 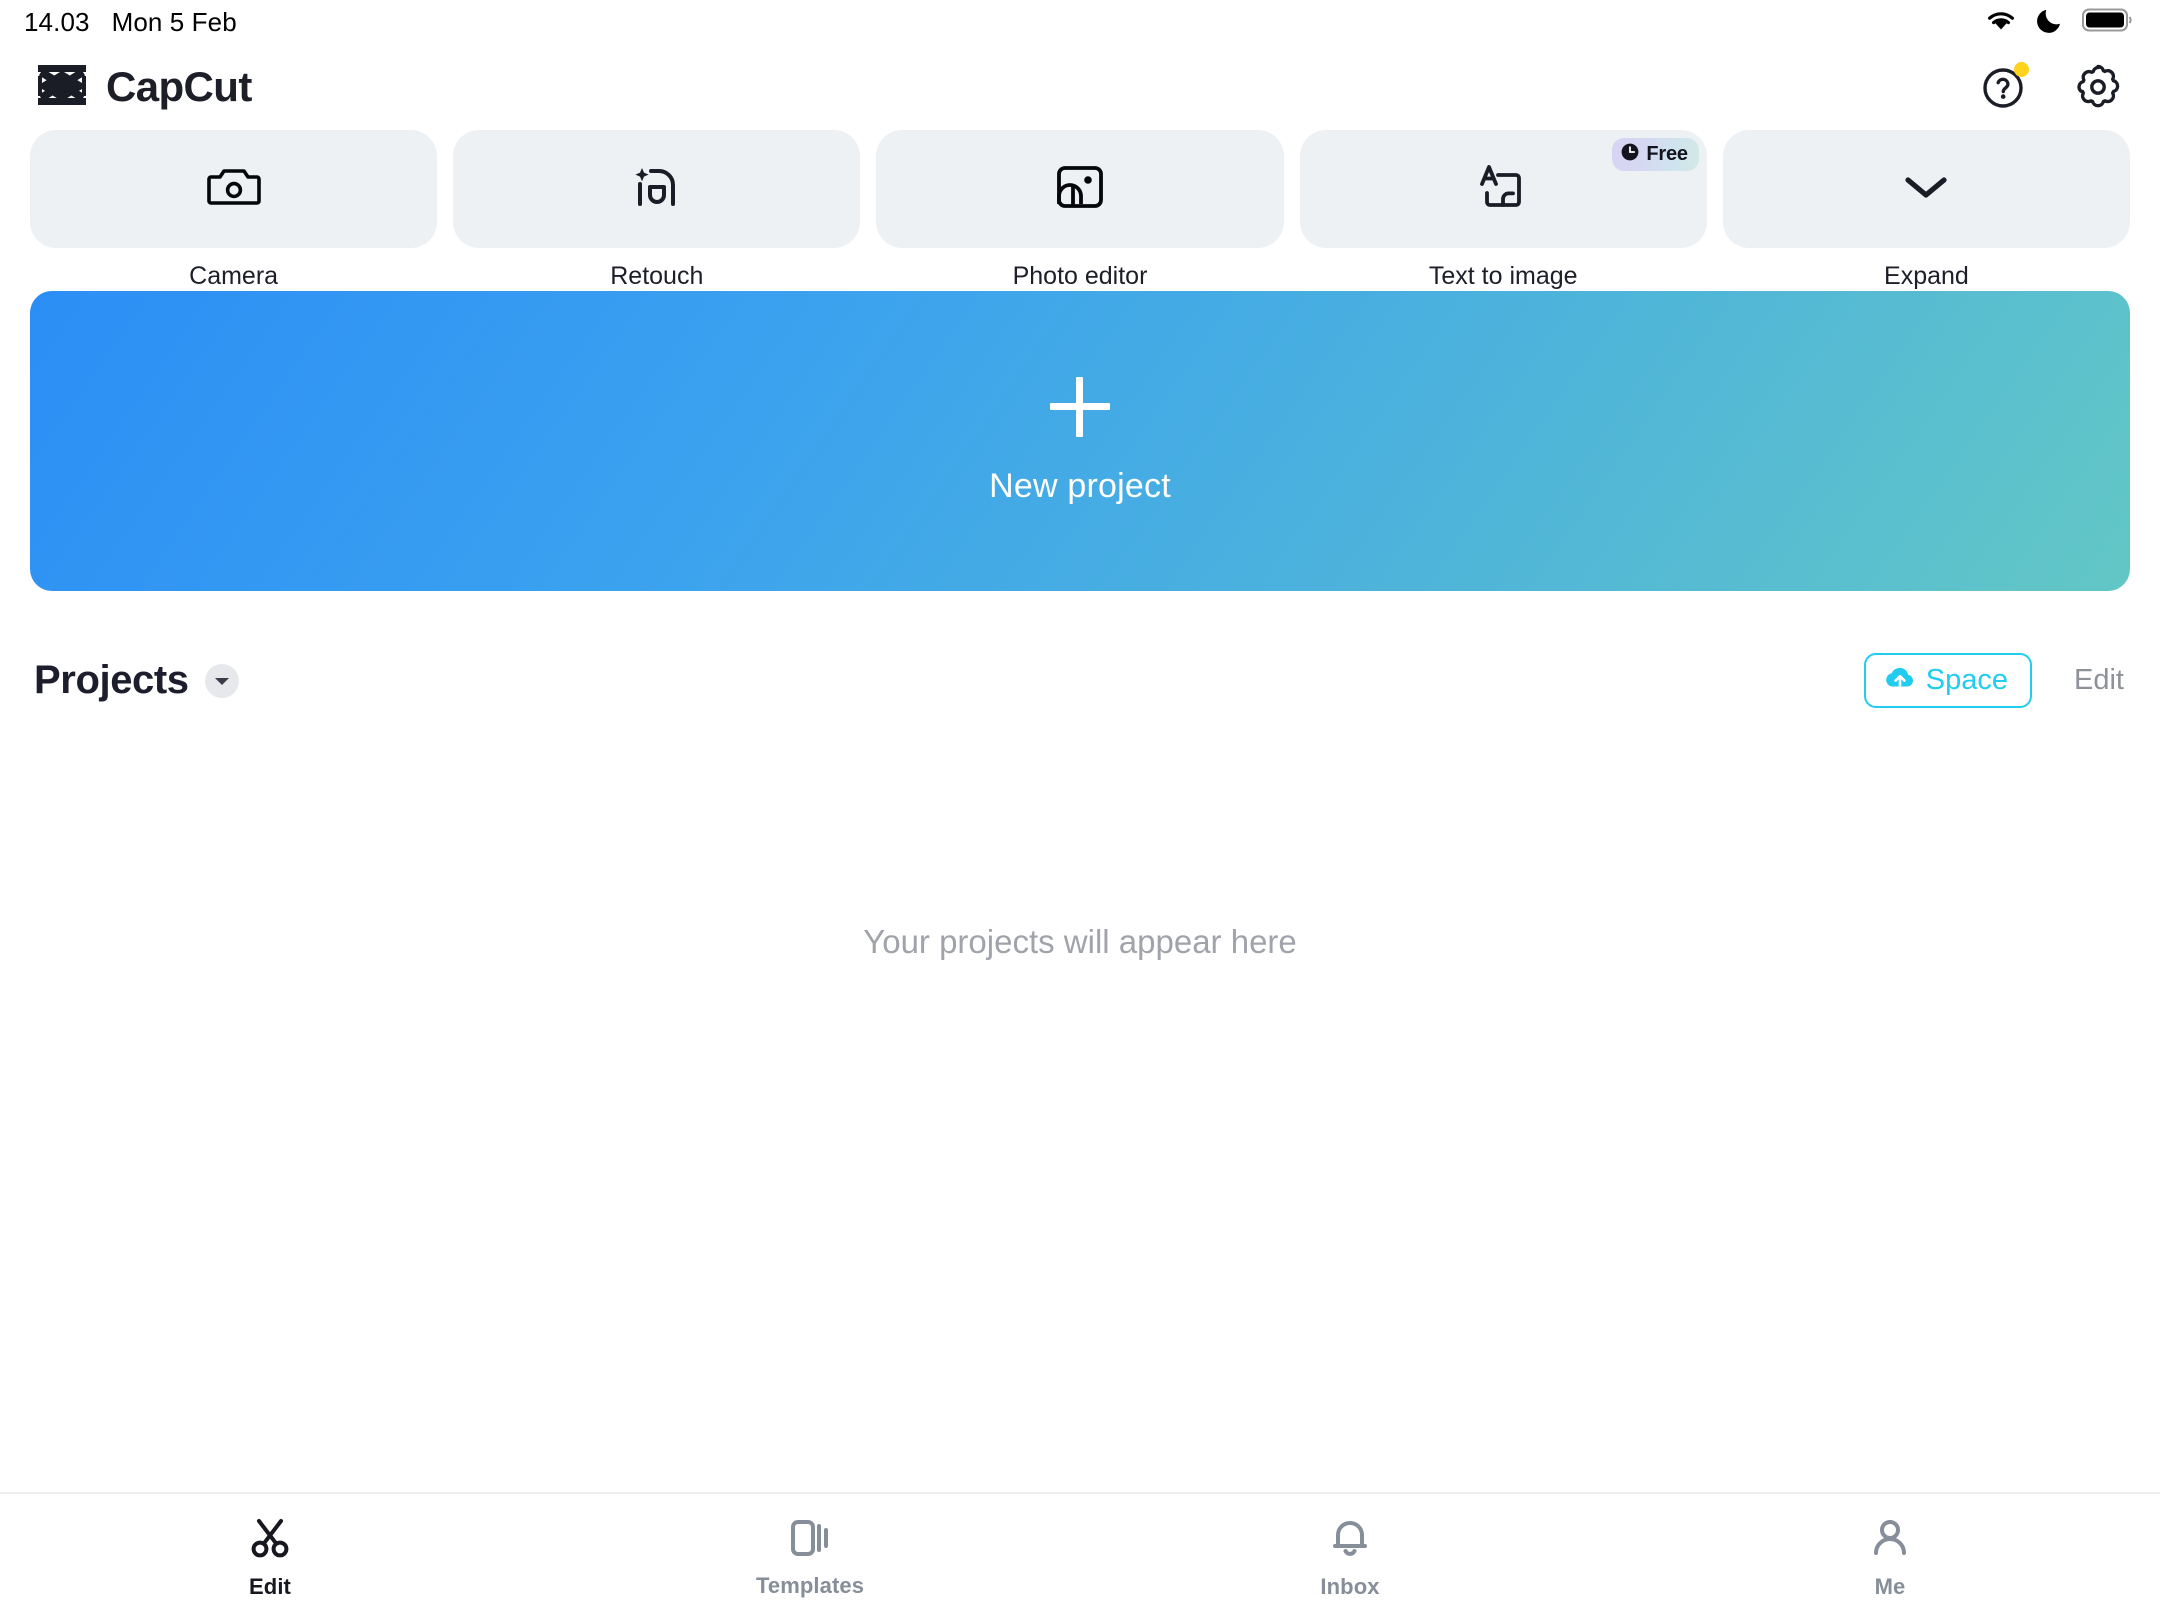 I want to click on tool-photo-editor-label: Photo editor, so click(x=1080, y=276).